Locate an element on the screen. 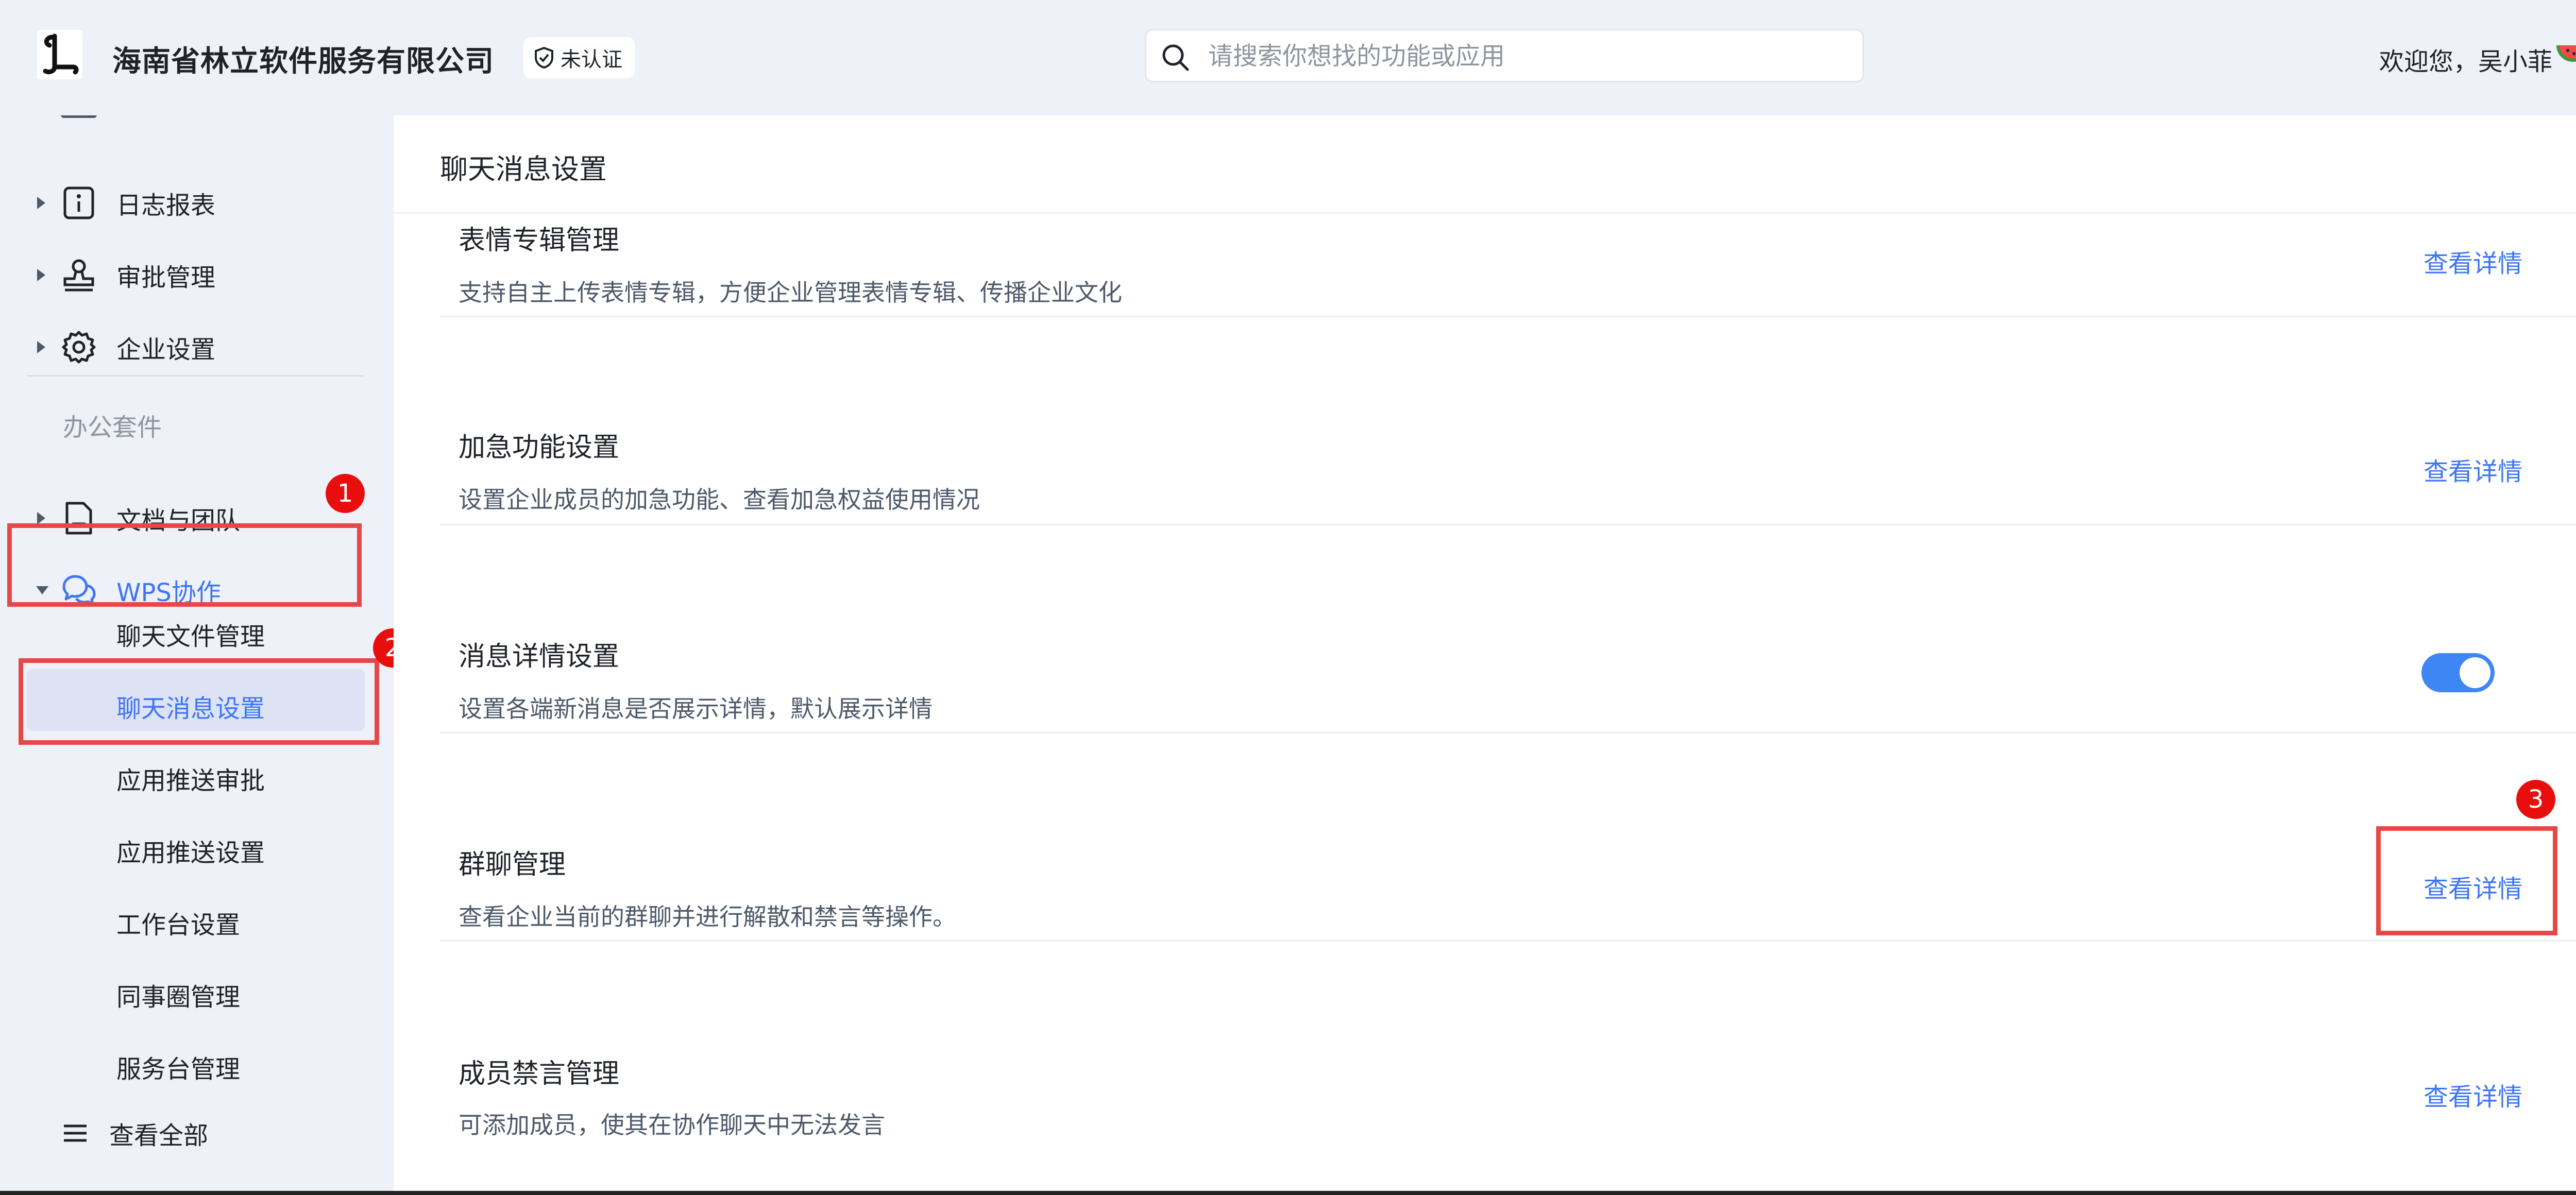 This screenshot has height=1195, width=2576. section-title-office-suite: 办公套件 is located at coordinates (112, 427).